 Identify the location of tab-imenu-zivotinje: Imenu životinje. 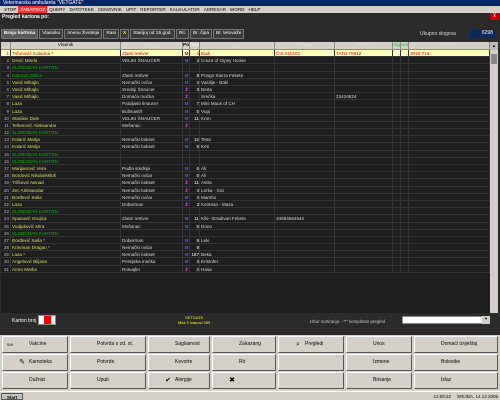
(83, 34).